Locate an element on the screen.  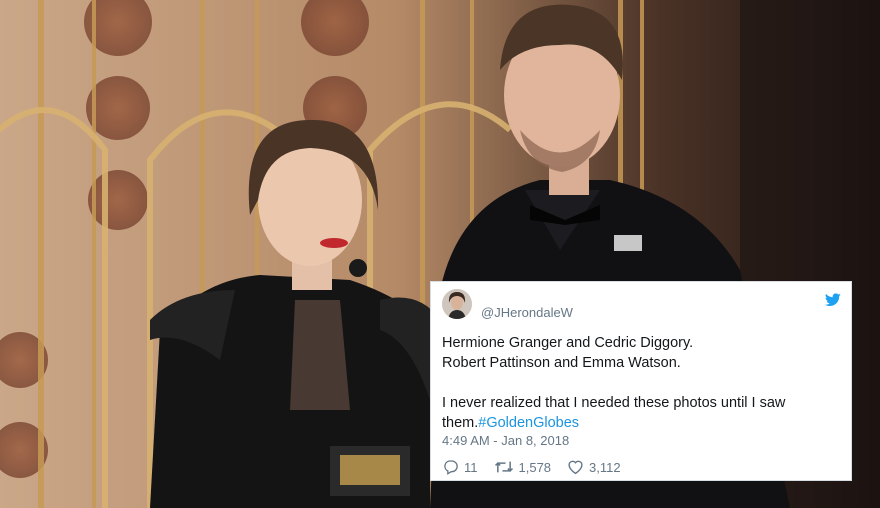
twitter-bird-icon is located at coordinates (833, 300).